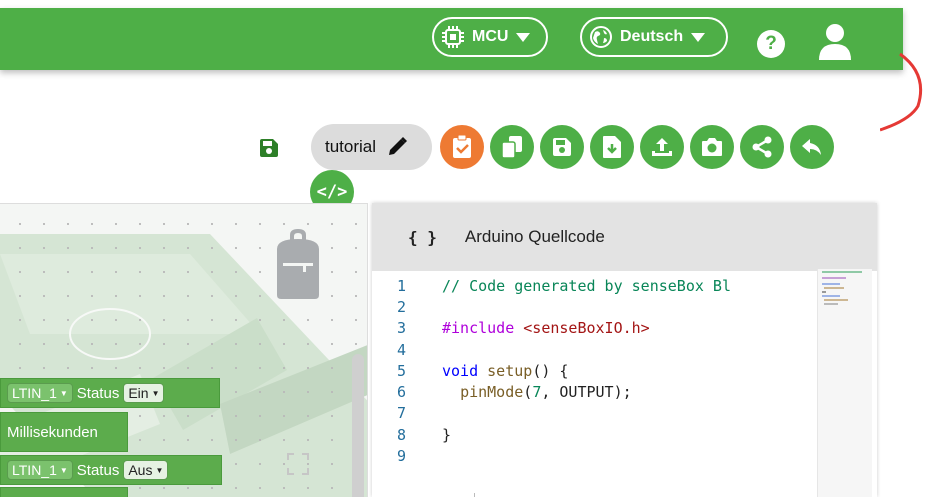 This screenshot has height=497, width=925. I want to click on status-dropdown: Aus ▼, so click(146, 470).